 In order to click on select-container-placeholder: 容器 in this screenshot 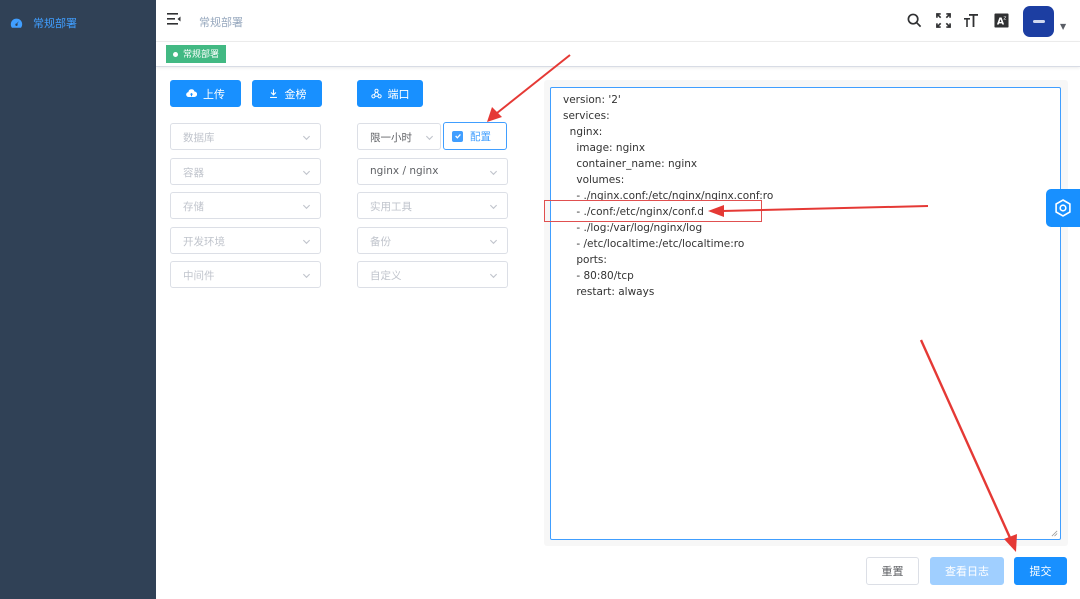, I will do `click(193, 173)`.